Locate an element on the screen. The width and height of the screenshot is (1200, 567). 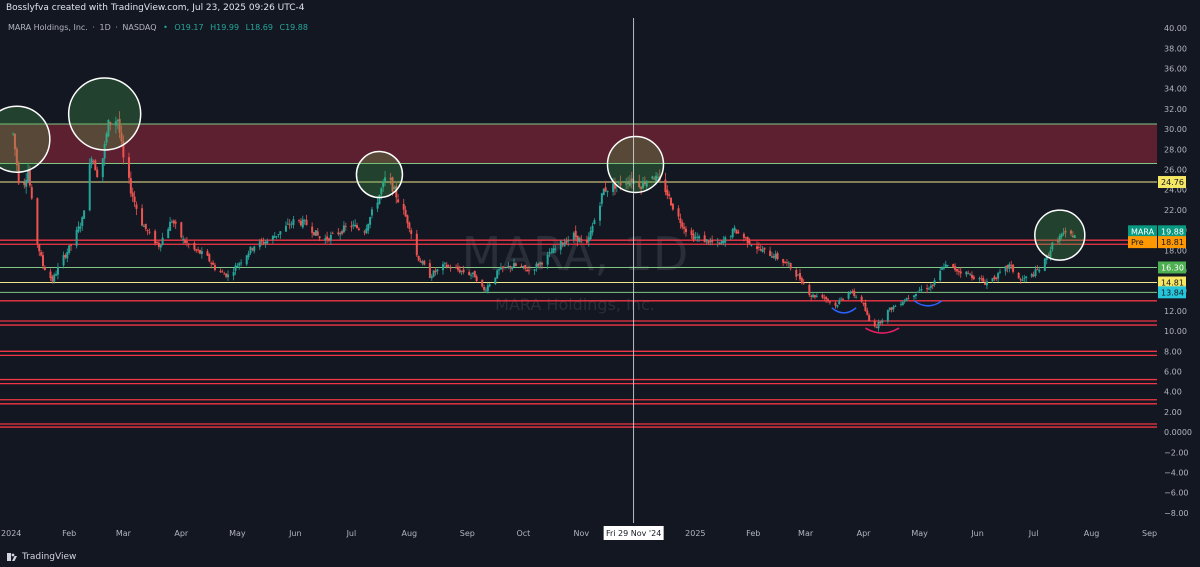
badge-ticker: MARA is located at coordinates (1143, 231).